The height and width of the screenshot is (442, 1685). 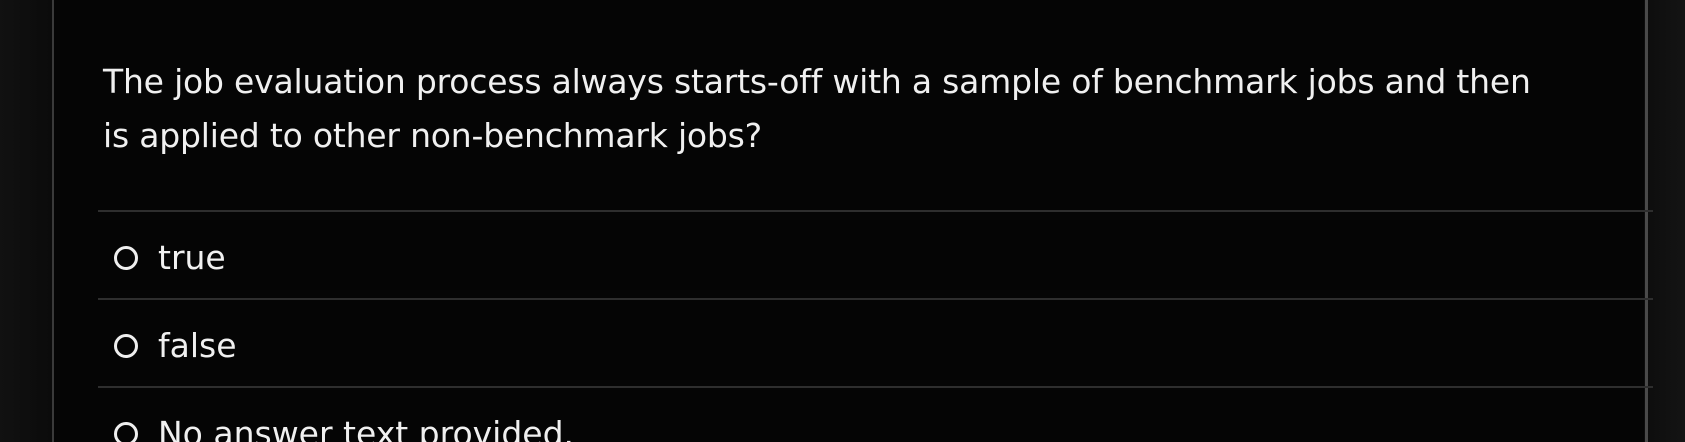 I want to click on answer-label: true, so click(x=192, y=257).